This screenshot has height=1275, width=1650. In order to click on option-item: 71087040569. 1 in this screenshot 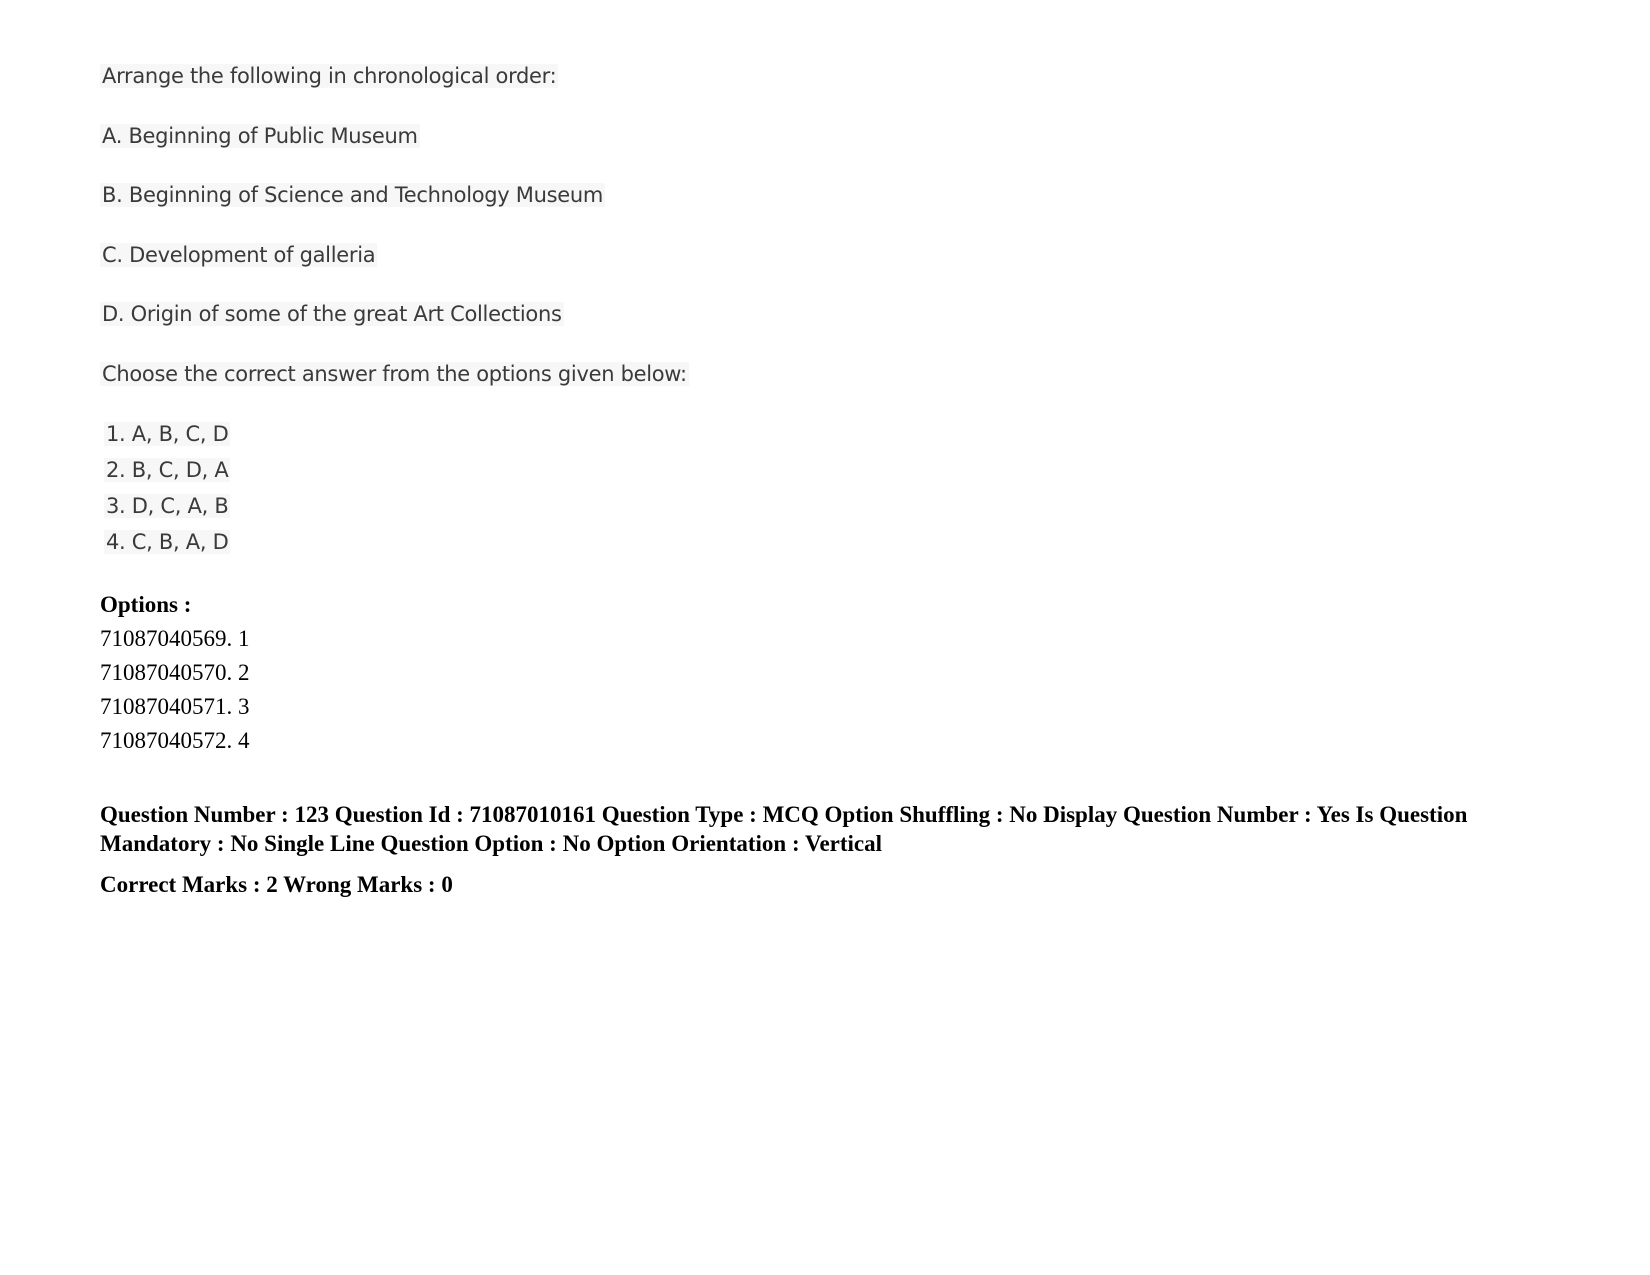, I will do `click(175, 638)`.